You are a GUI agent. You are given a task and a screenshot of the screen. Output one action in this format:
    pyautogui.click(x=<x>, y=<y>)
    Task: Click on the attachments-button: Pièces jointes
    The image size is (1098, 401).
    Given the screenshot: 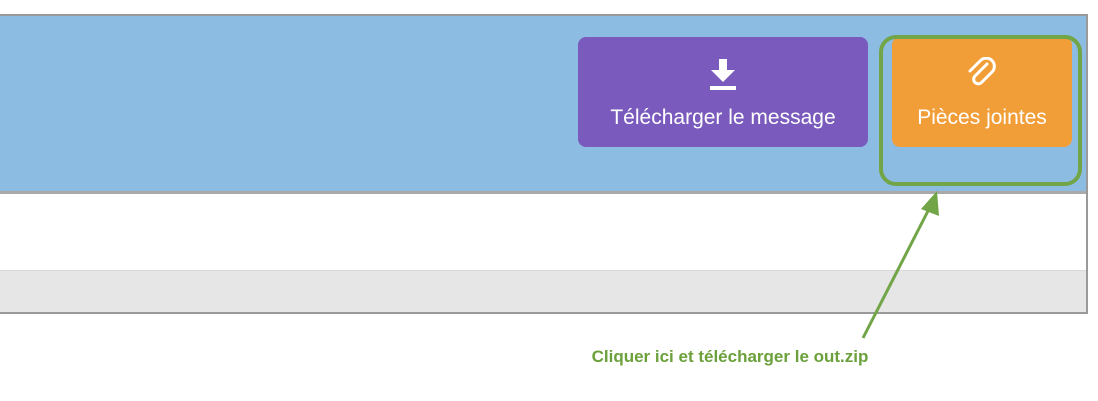 What is the action you would take?
    pyautogui.click(x=982, y=92)
    